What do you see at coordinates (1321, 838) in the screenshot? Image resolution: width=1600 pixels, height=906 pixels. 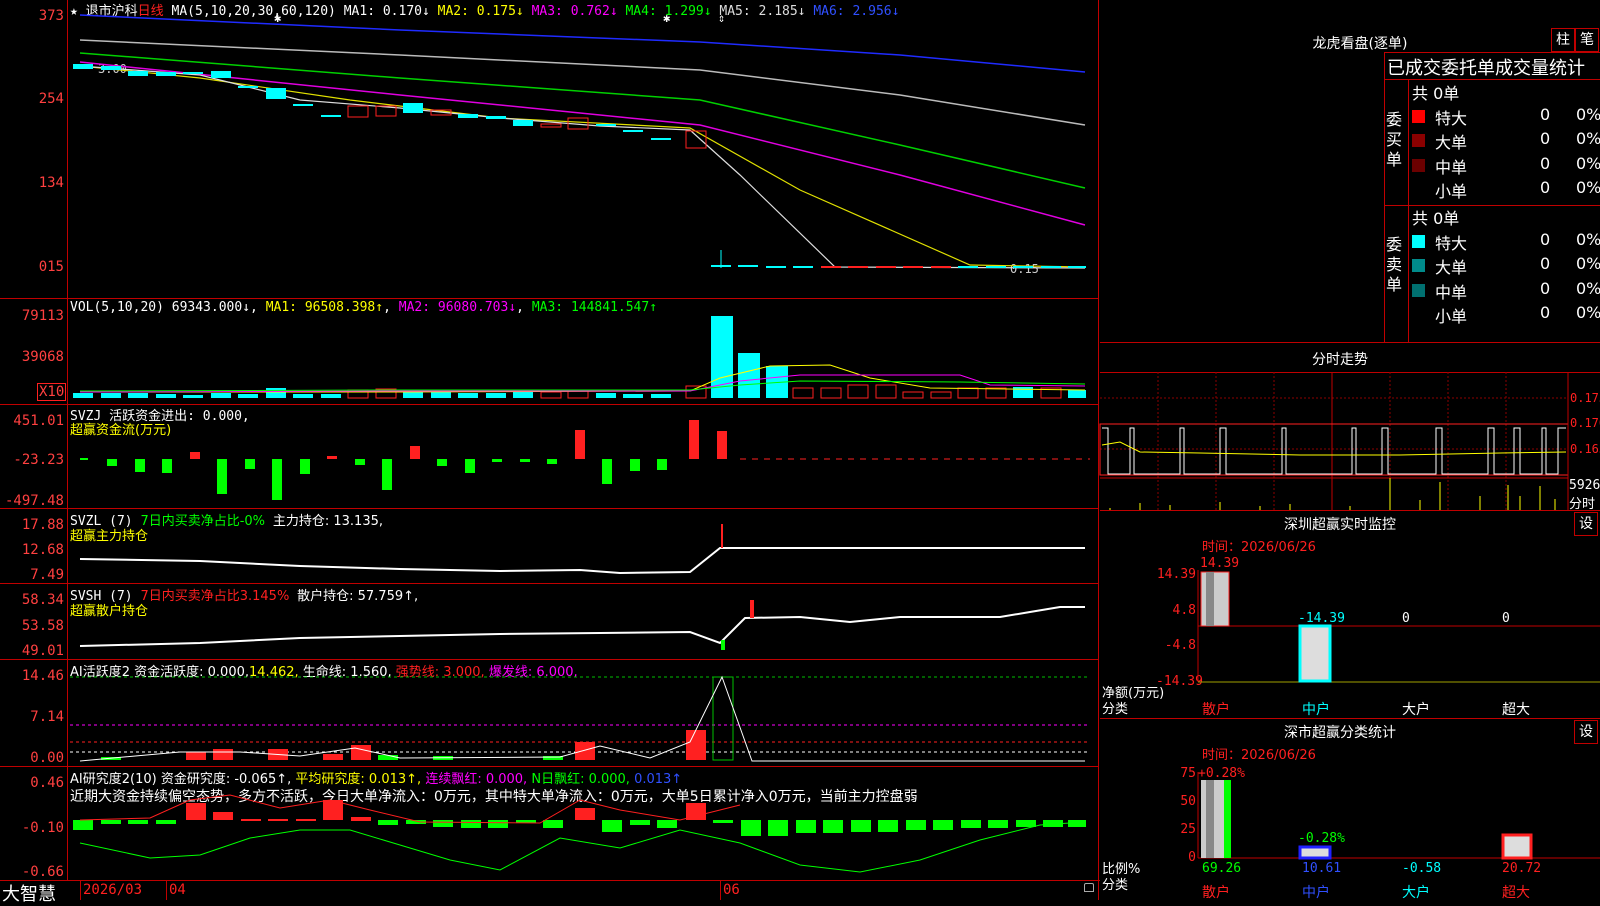 I see `sz-class-bar2-label: -0.28%` at bounding box center [1321, 838].